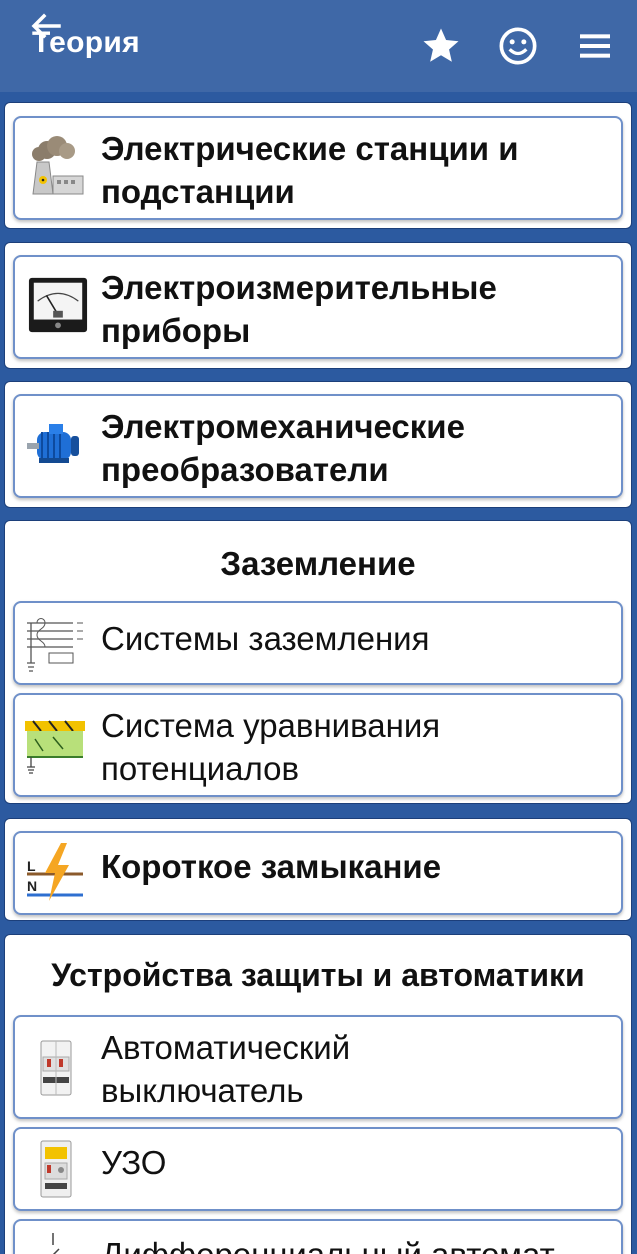 The image size is (637, 1254). What do you see at coordinates (55, 872) in the screenshot?
I see `lightning-icon: L N` at bounding box center [55, 872].